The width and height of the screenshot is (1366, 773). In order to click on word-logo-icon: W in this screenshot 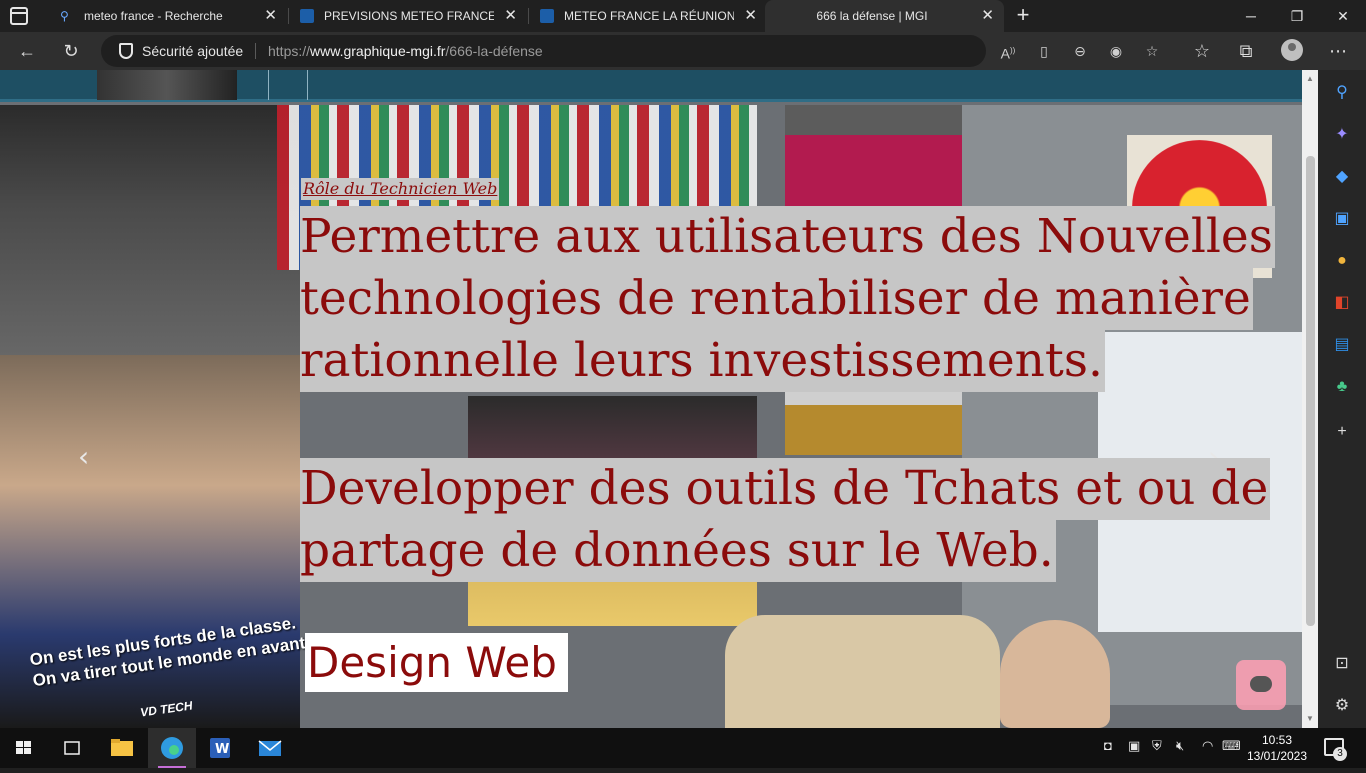, I will do `click(220, 748)`.